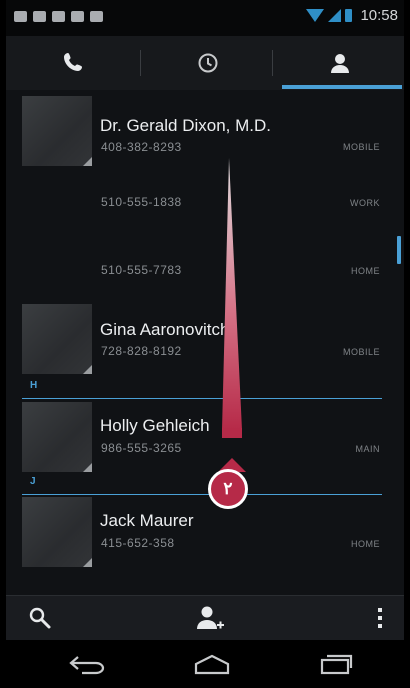 The image size is (410, 688). Describe the element at coordinates (367, 449) in the screenshot. I see `number-type: MAIN` at that location.